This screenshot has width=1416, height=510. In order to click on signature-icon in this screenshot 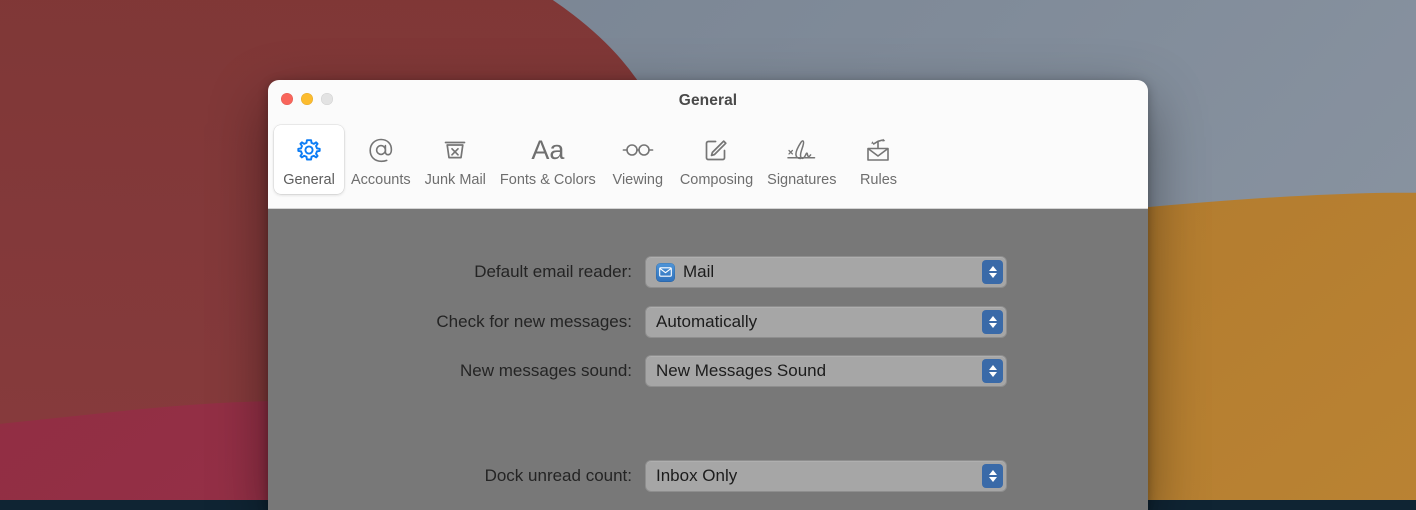, I will do `click(802, 150)`.